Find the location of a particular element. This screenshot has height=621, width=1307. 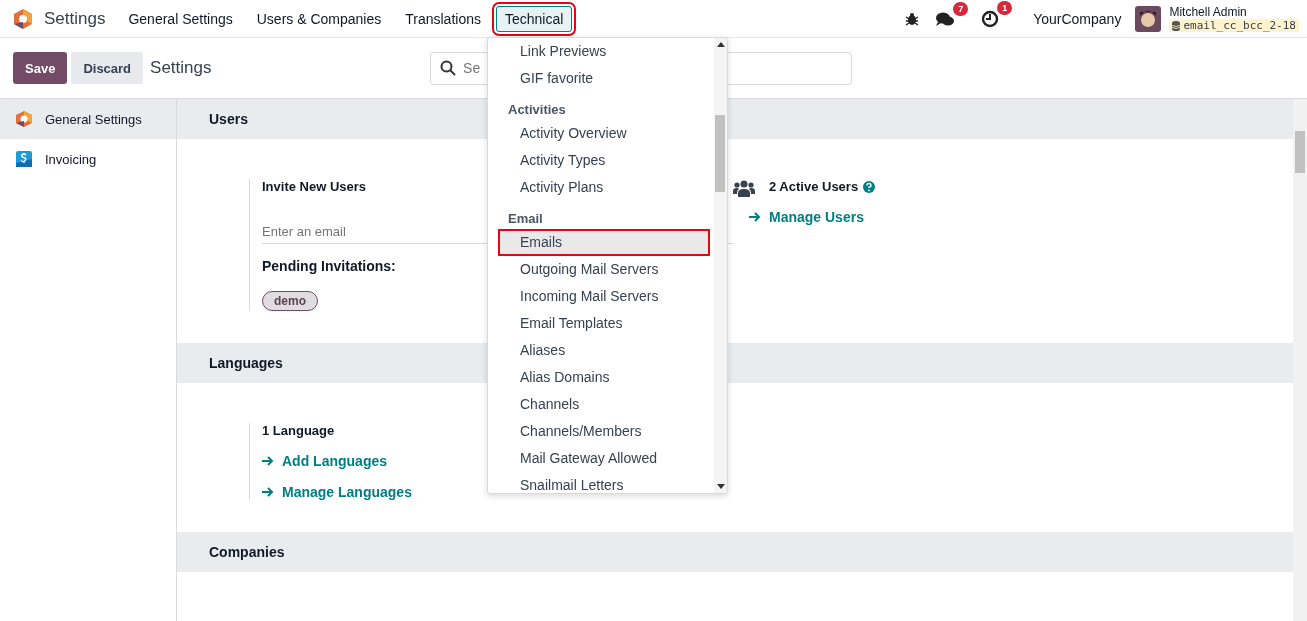

menu-group-heading: Email is located at coordinates (525, 219).